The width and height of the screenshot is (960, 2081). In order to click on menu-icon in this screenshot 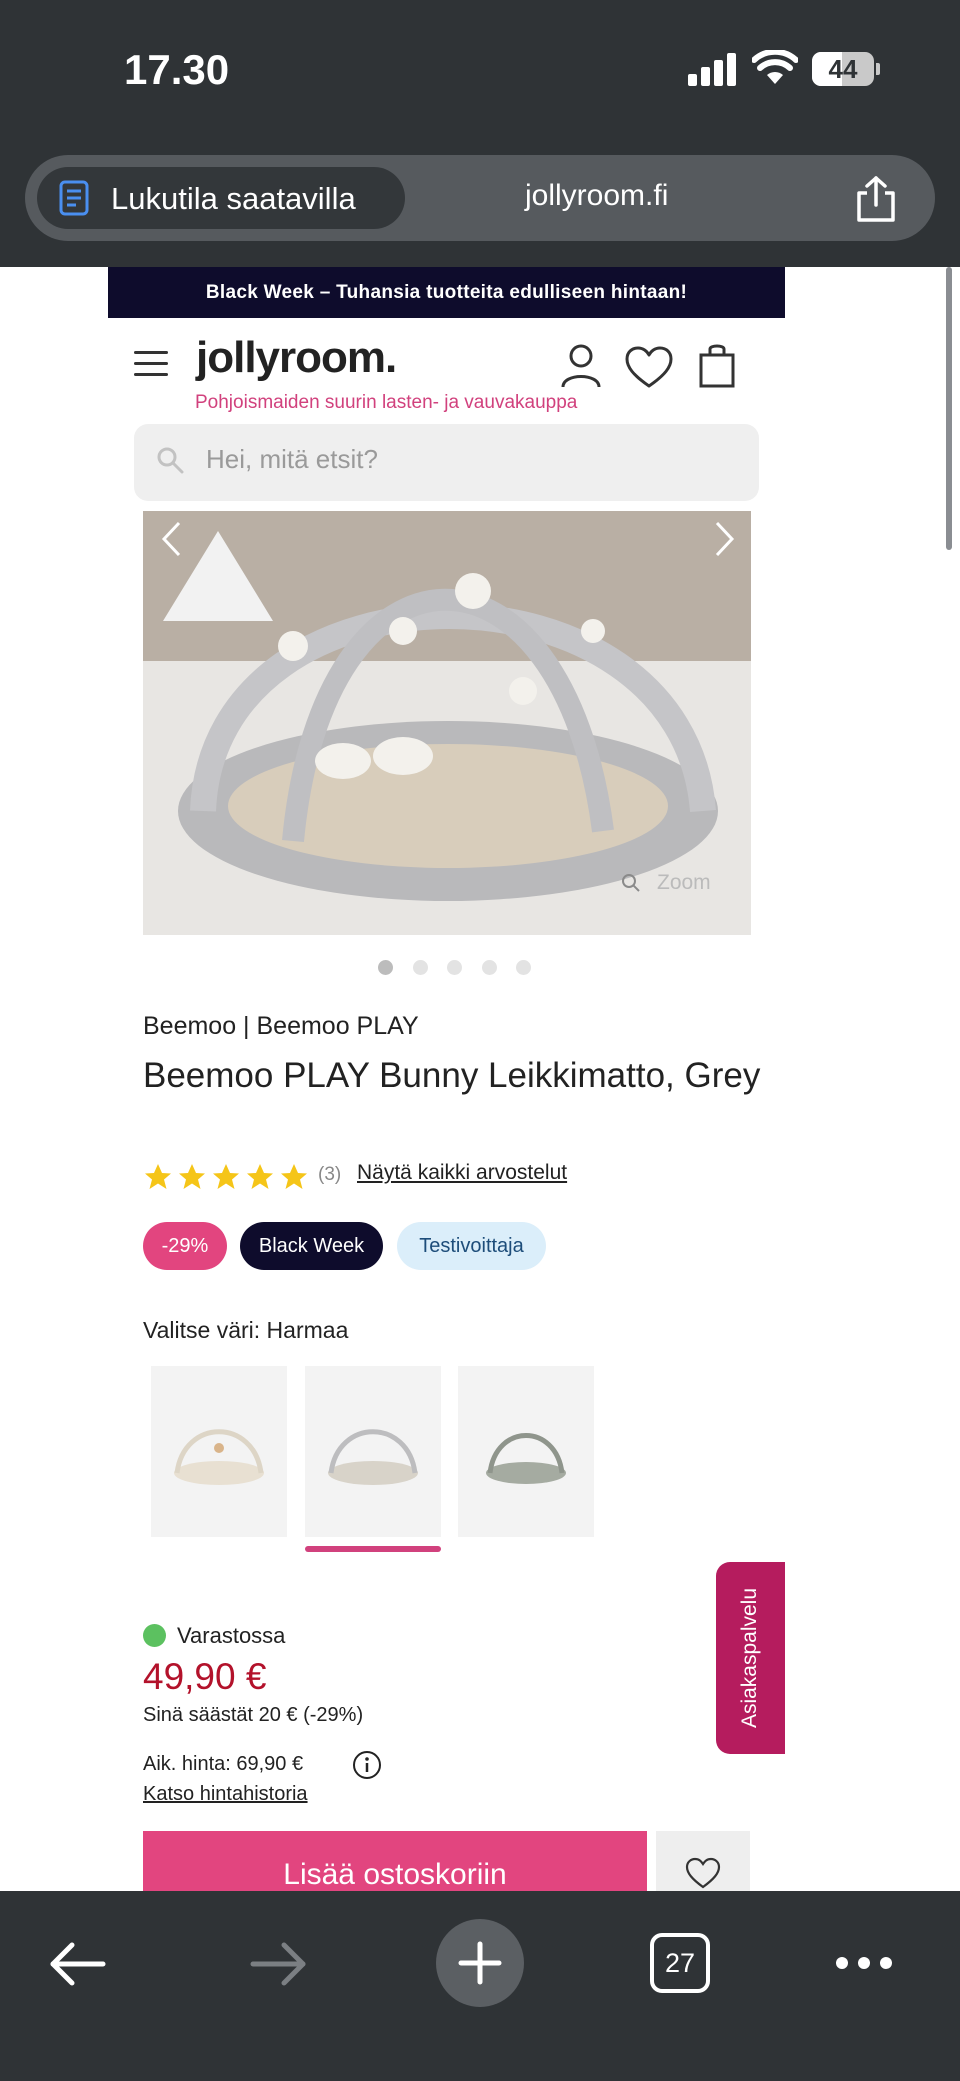, I will do `click(151, 364)`.